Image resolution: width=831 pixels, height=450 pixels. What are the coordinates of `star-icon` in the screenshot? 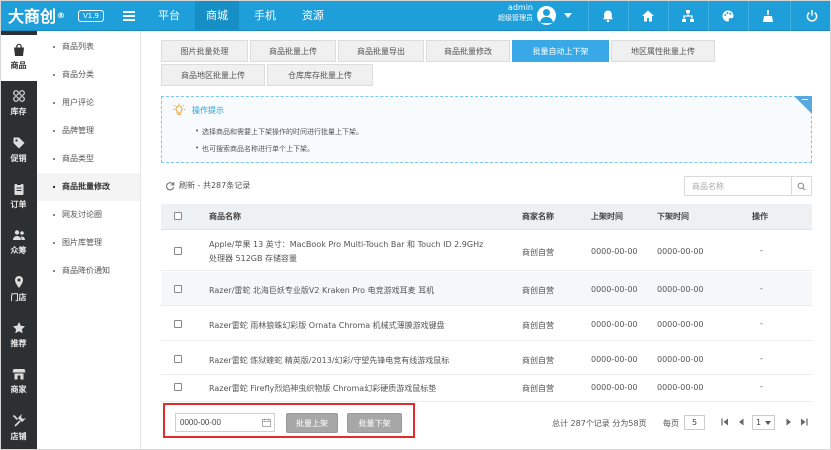 It's located at (18, 328).